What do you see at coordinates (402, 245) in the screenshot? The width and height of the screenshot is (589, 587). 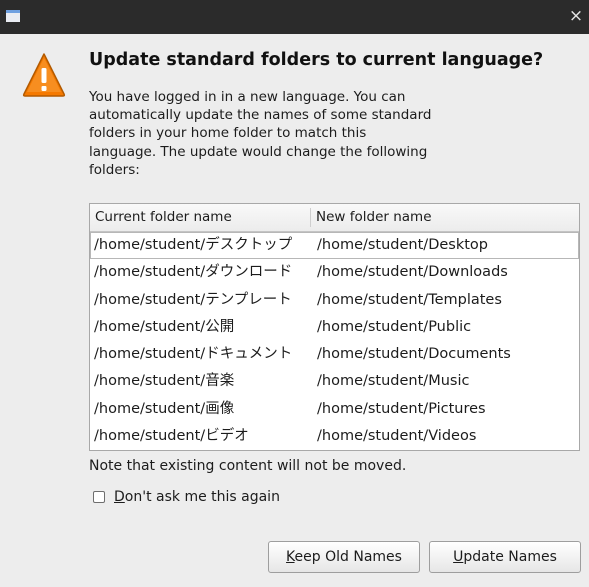 I see `new-folder-cell: /home/student/Desktop` at bounding box center [402, 245].